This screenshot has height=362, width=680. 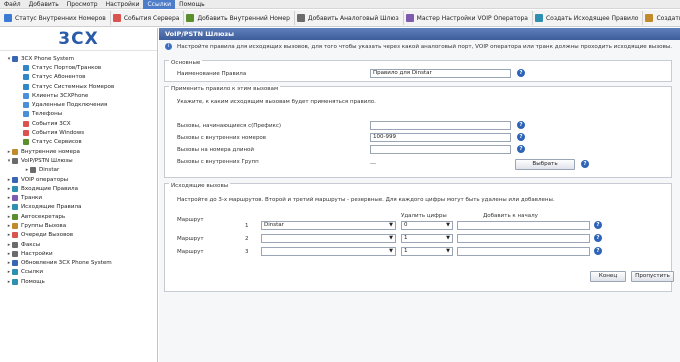 I want to click on tree-item: ▸ Автосекретарь, so click(x=78, y=216).